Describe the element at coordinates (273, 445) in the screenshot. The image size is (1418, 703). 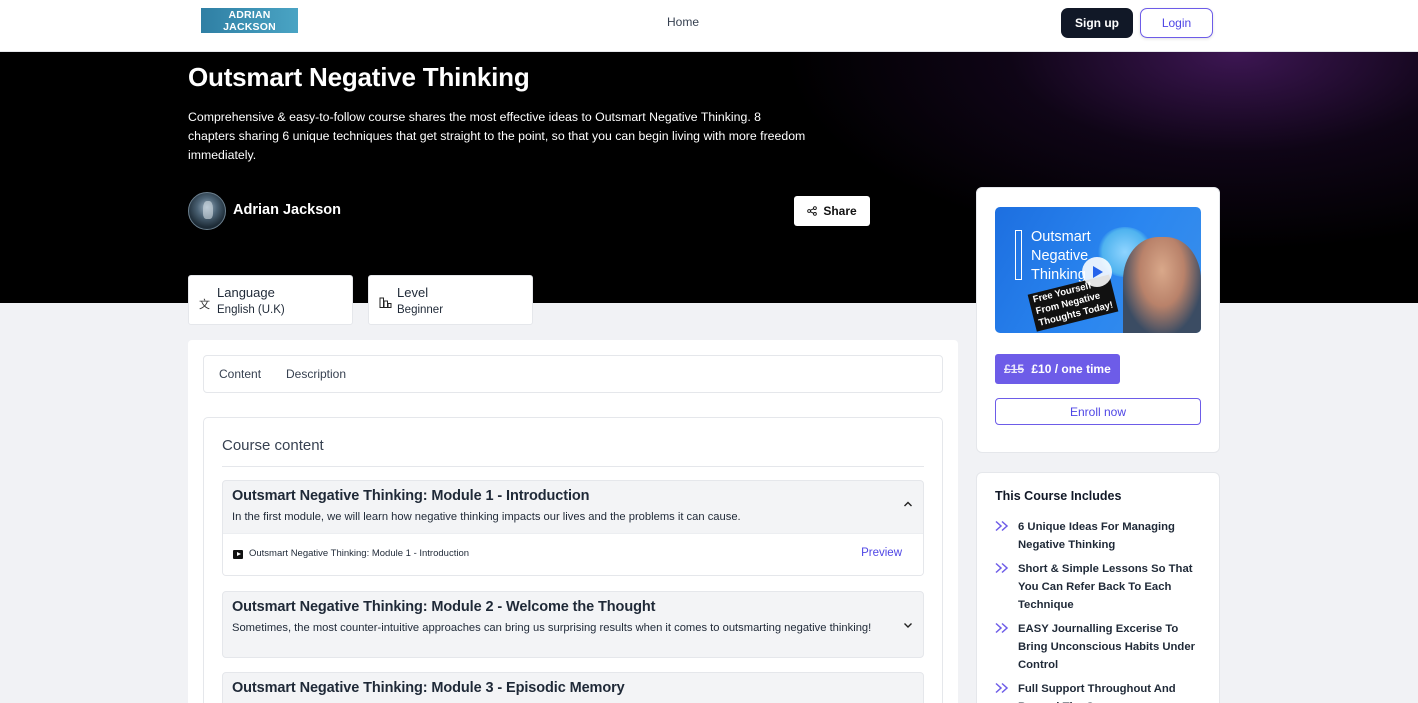
I see `course-content-heading: Course content` at that location.